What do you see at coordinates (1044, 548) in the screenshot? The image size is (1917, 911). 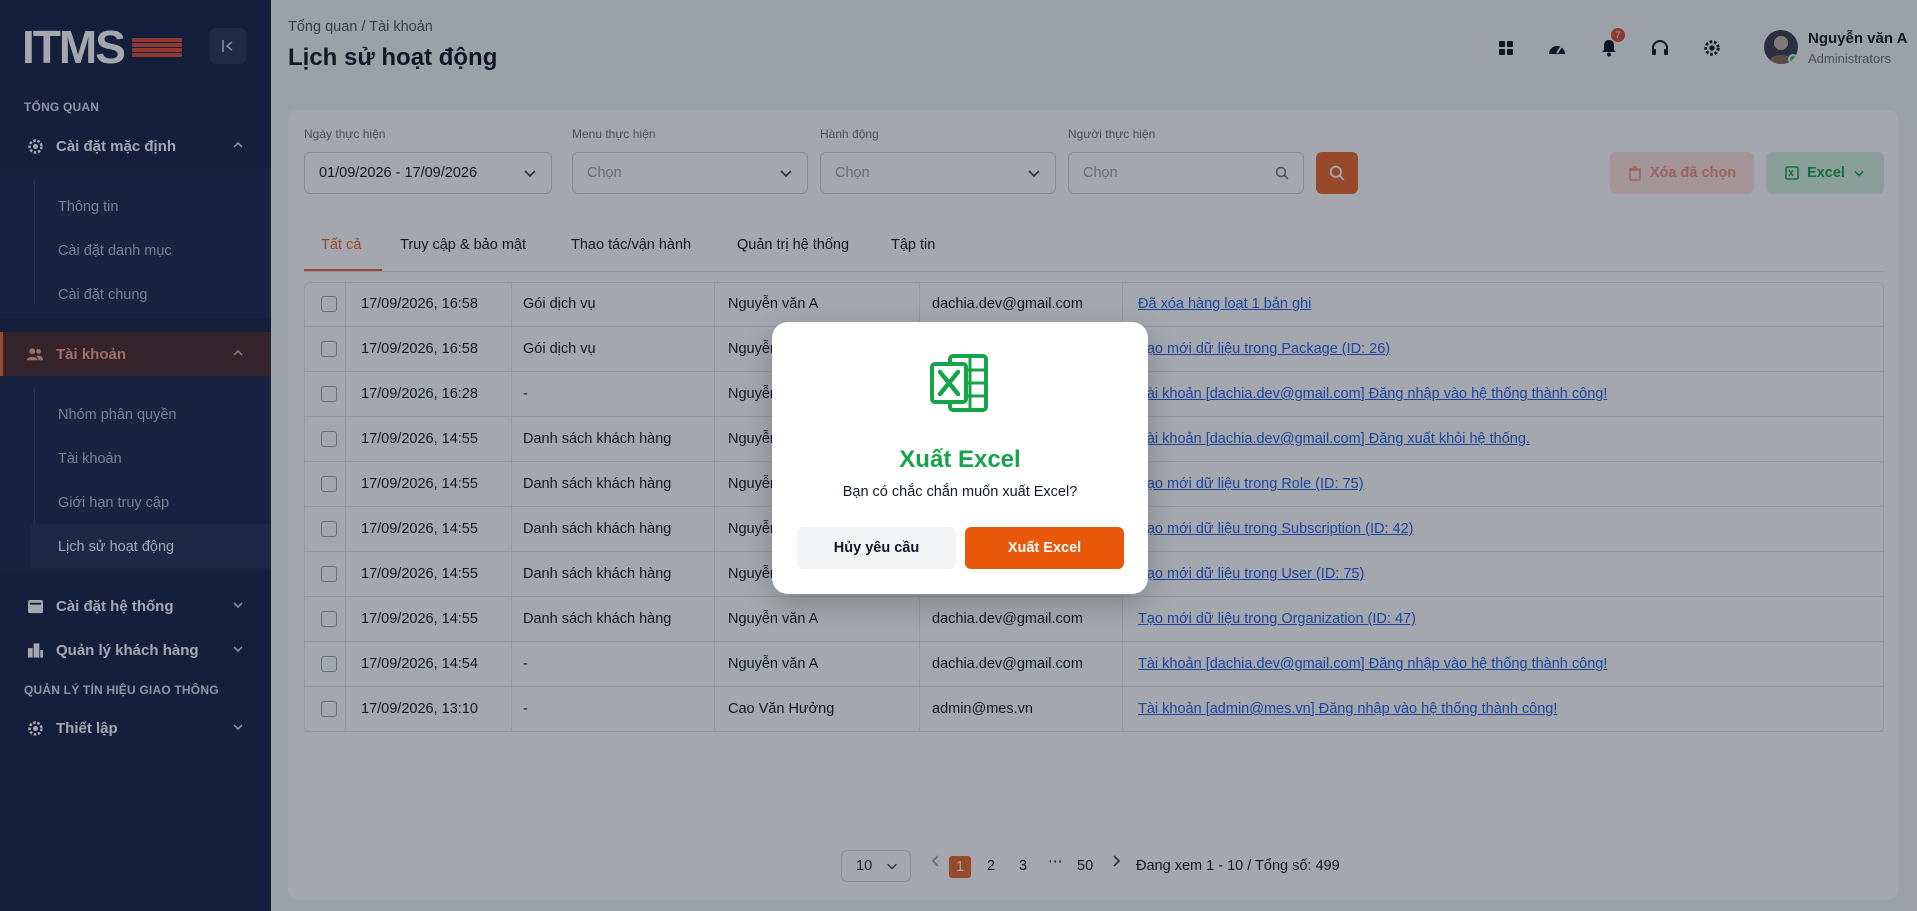 I see `confirm-export-button: Xuất Excel` at bounding box center [1044, 548].